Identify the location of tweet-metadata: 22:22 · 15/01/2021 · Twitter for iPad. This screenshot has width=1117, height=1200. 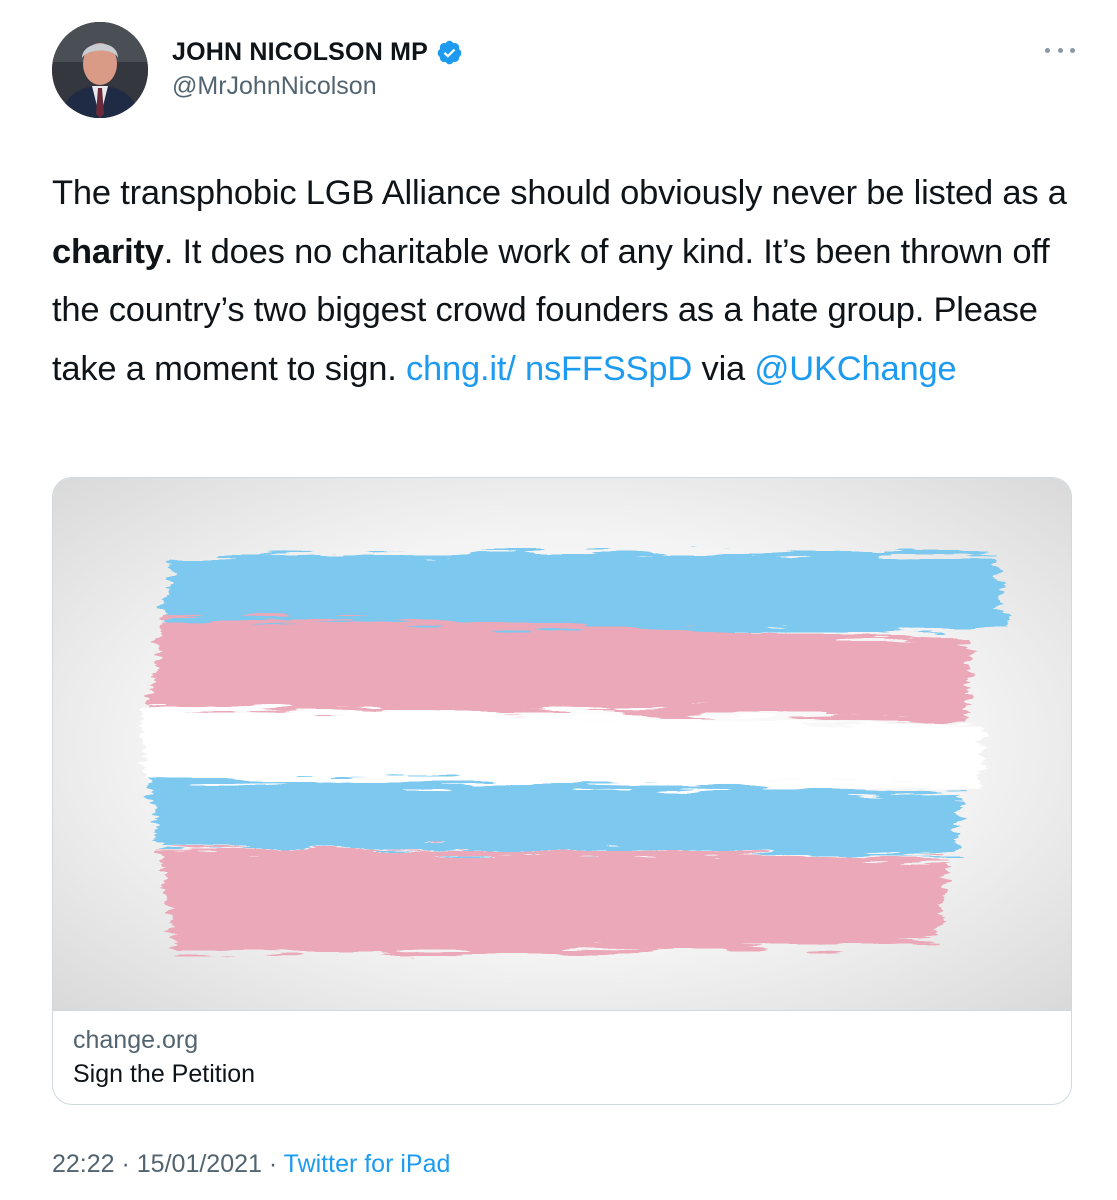
(251, 1164).